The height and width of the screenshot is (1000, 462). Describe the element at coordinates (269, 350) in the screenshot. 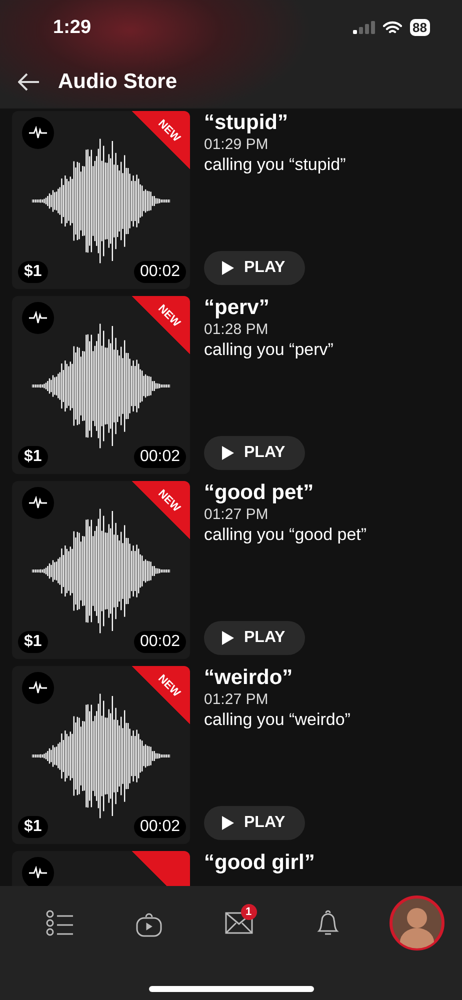

I see `audio-description: calling you “perv”` at that location.